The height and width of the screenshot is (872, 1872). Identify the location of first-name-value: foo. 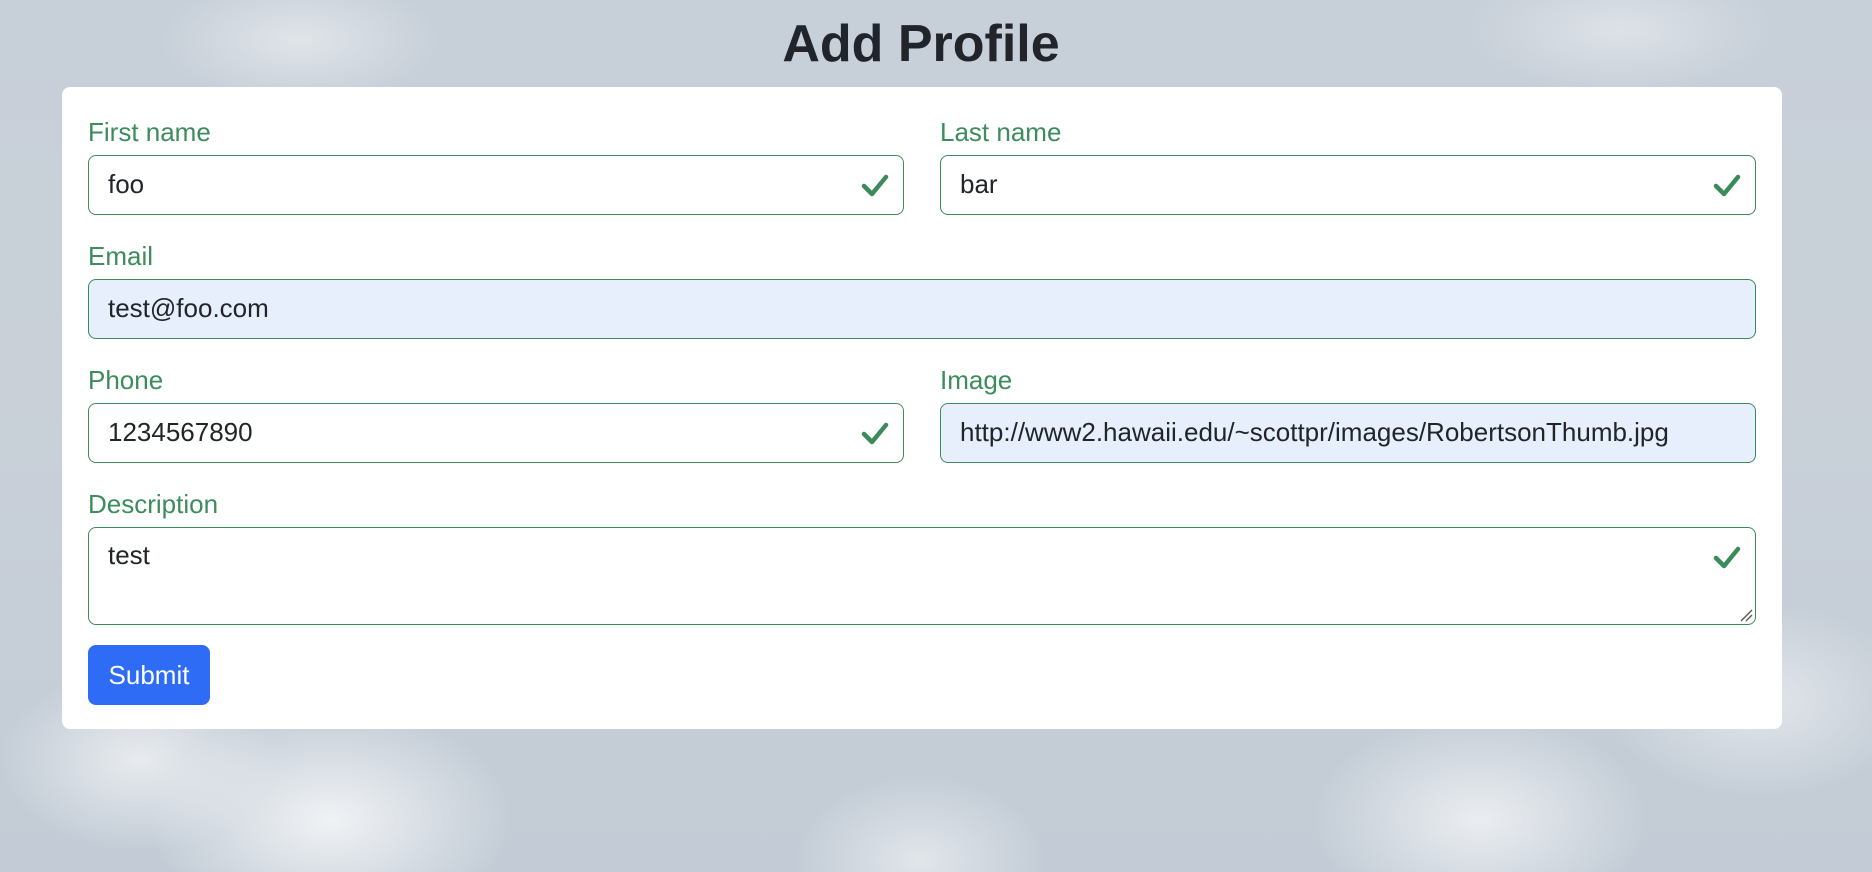
(126, 184).